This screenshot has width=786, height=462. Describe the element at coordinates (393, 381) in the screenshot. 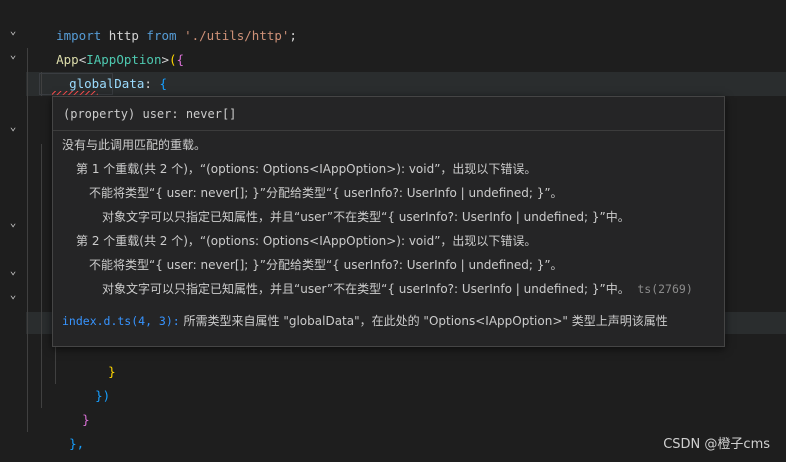

I see `code-line: })` at that location.